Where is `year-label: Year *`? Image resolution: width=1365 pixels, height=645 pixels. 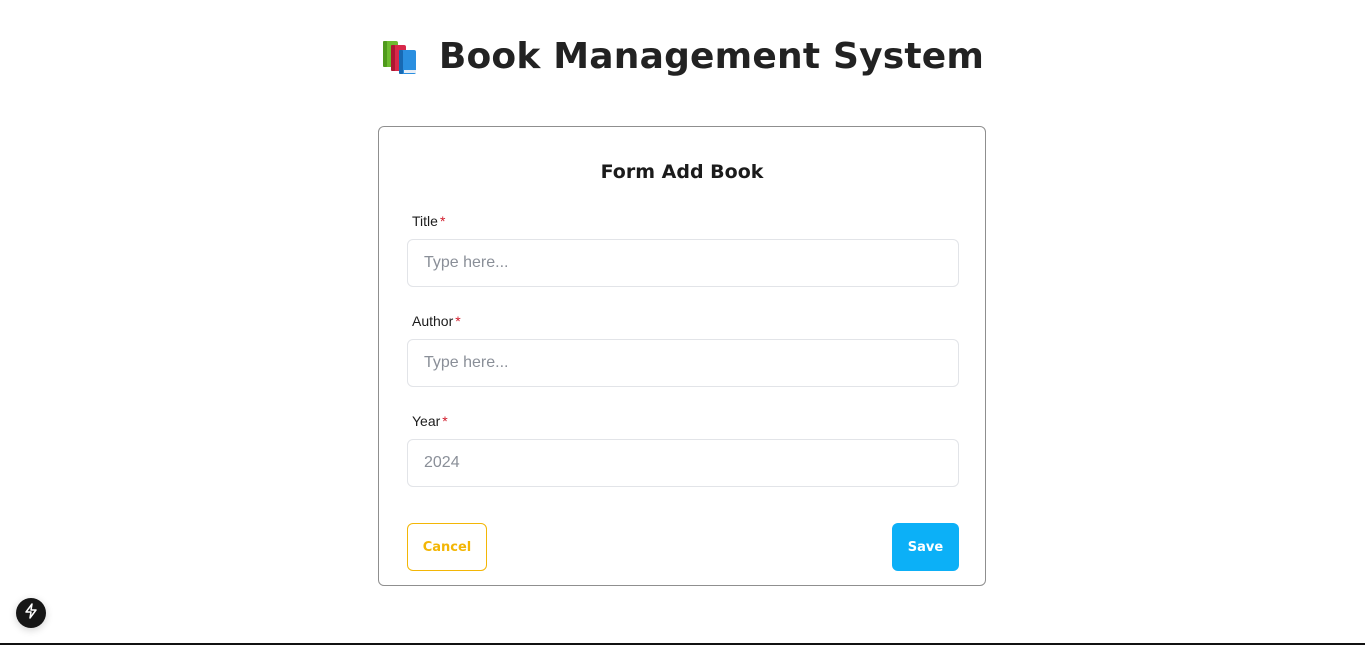
year-label: Year * is located at coordinates (430, 421).